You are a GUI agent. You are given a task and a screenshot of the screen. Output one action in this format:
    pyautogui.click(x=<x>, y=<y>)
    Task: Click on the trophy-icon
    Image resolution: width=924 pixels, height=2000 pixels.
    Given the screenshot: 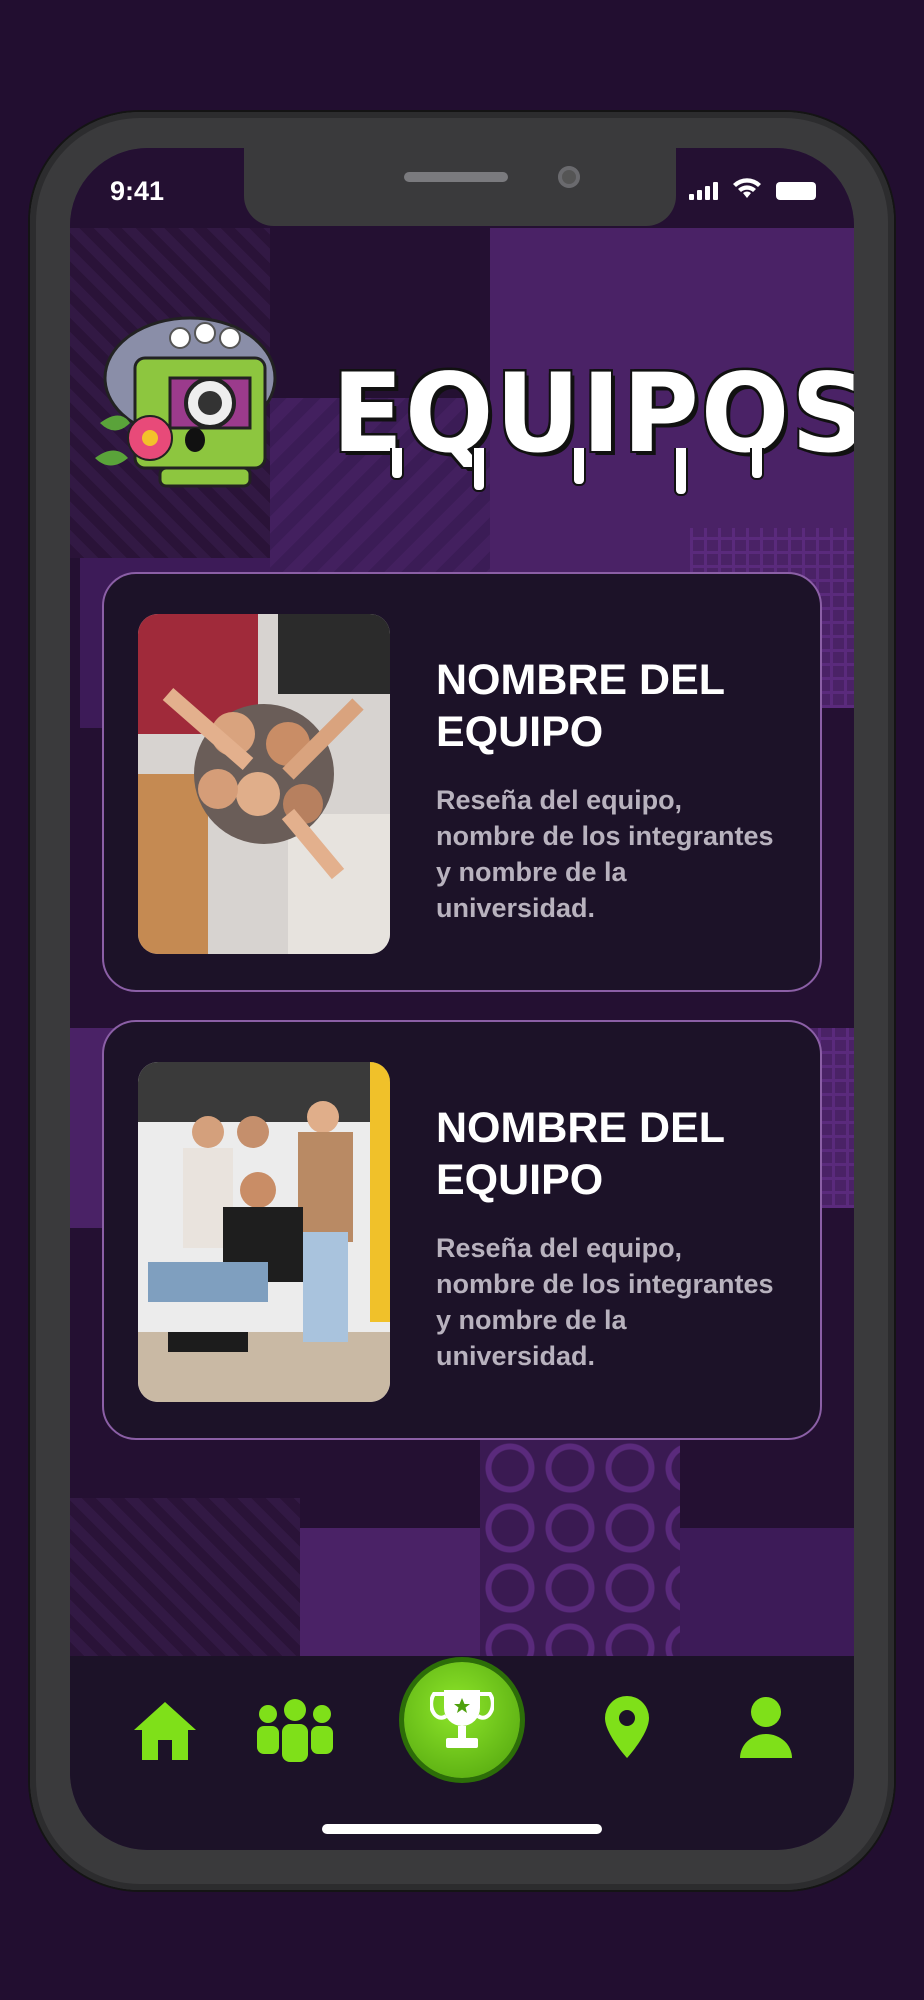 What is the action you would take?
    pyautogui.click(x=462, y=1719)
    